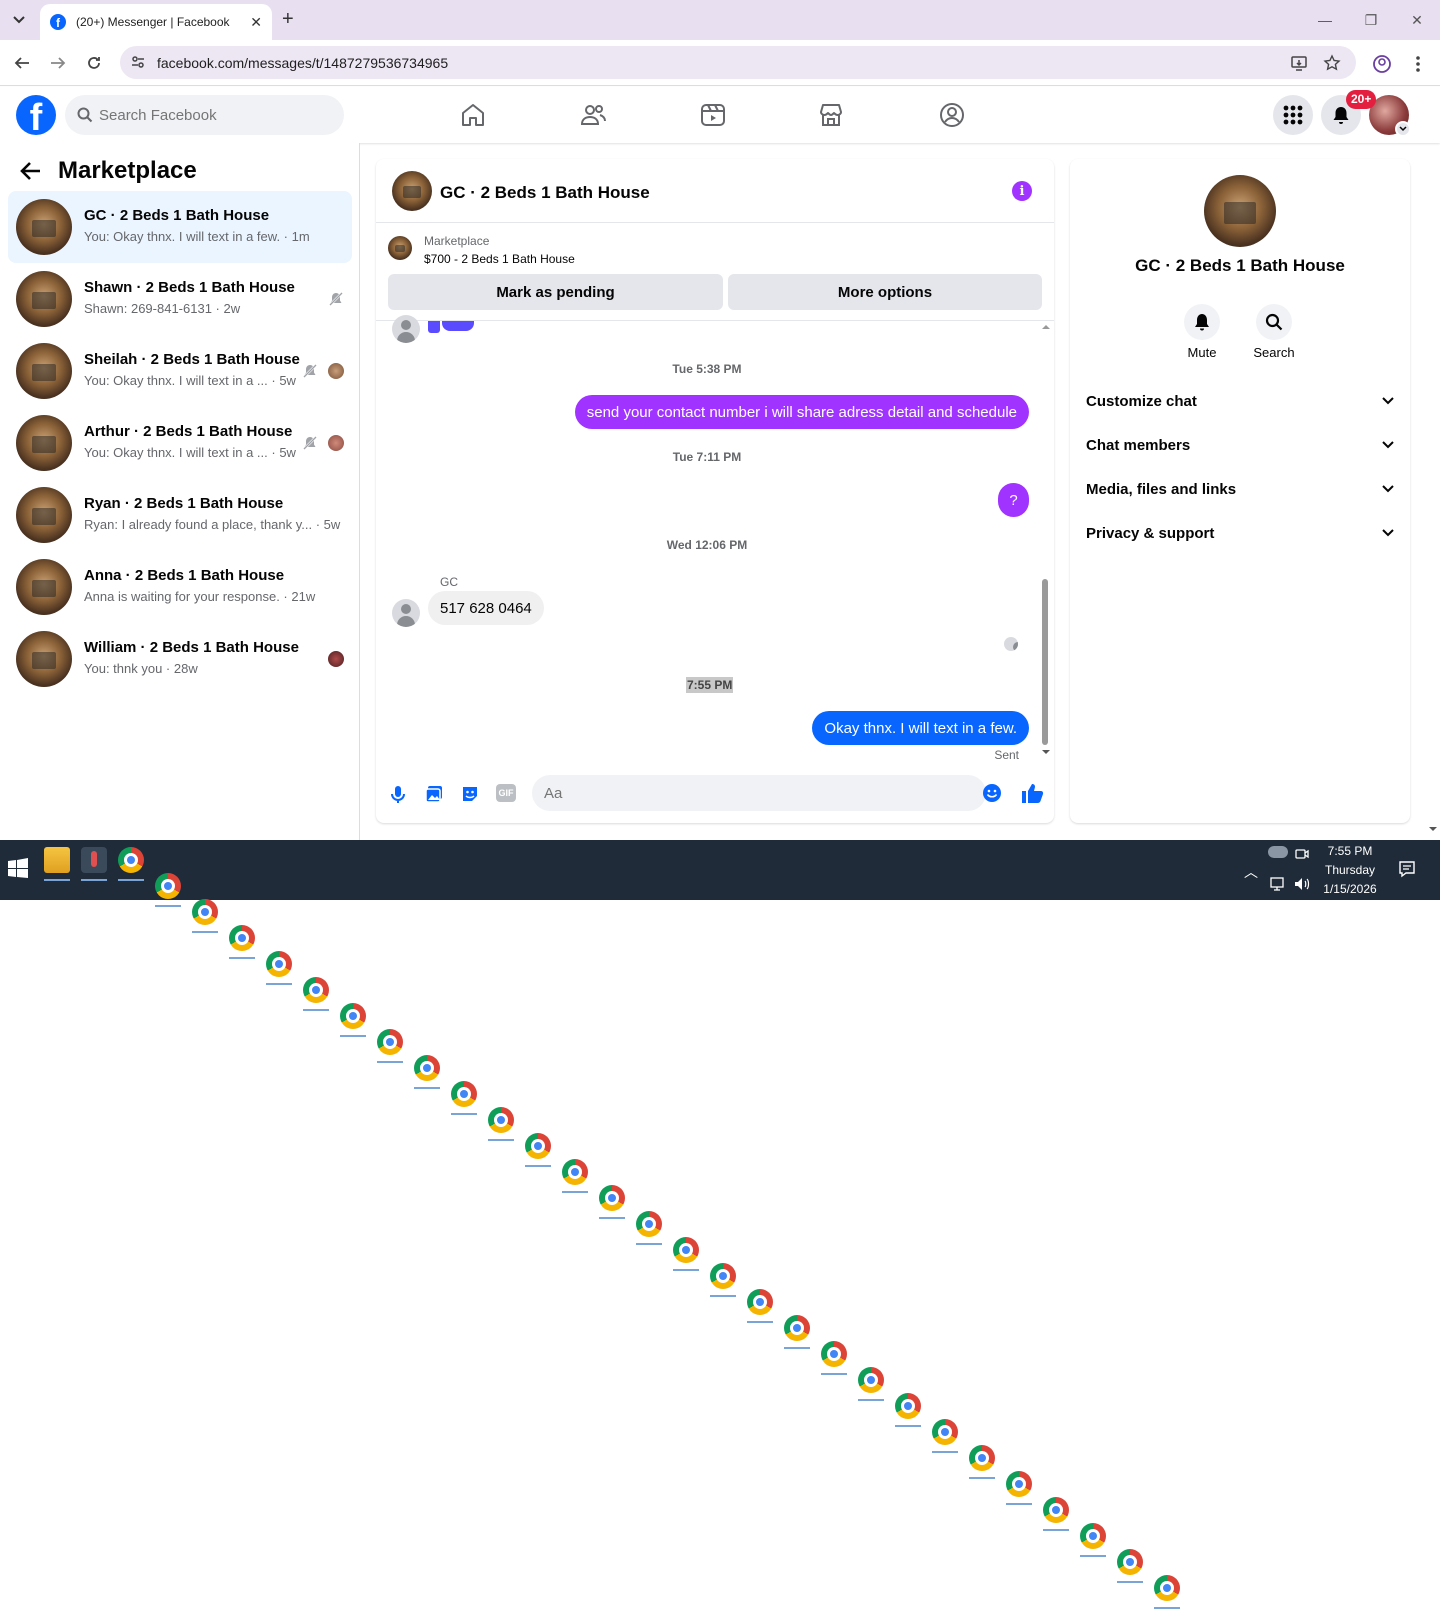 This screenshot has height=1609, width=1440. What do you see at coordinates (920, 728) in the screenshot?
I see `outgoing-message: Okay thnx. I will text in a few.` at bounding box center [920, 728].